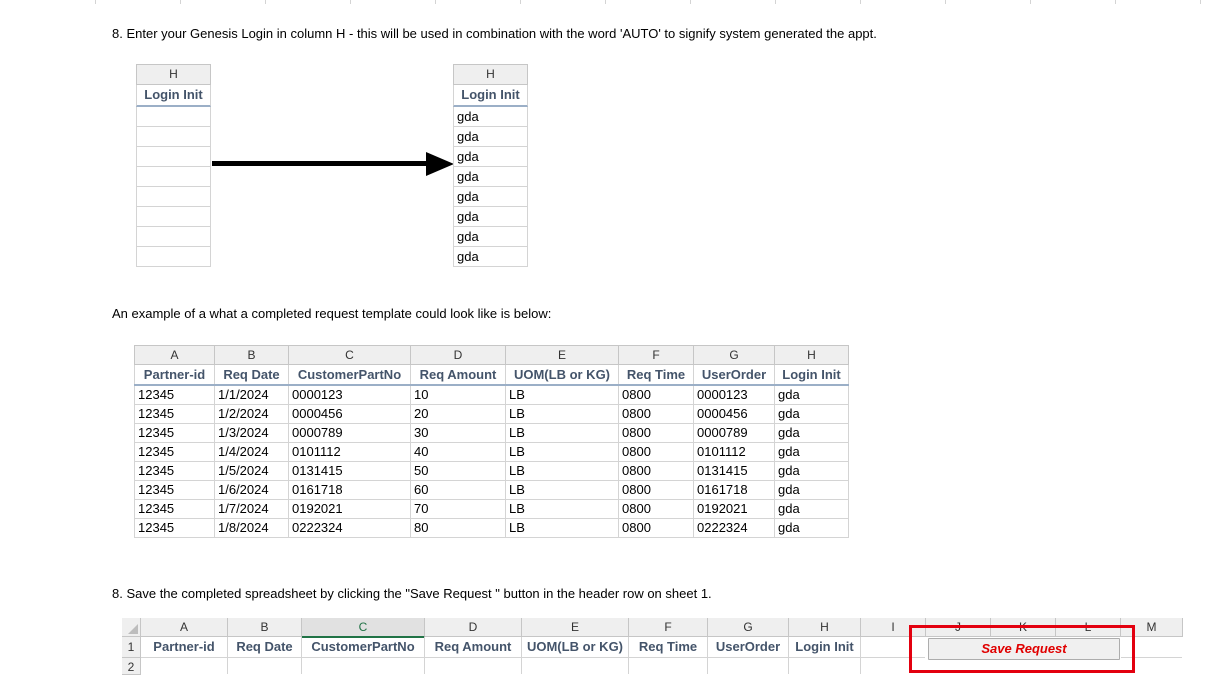 The image size is (1229, 695). Describe the element at coordinates (458, 394) in the screenshot. I see `table-cell: 10` at that location.